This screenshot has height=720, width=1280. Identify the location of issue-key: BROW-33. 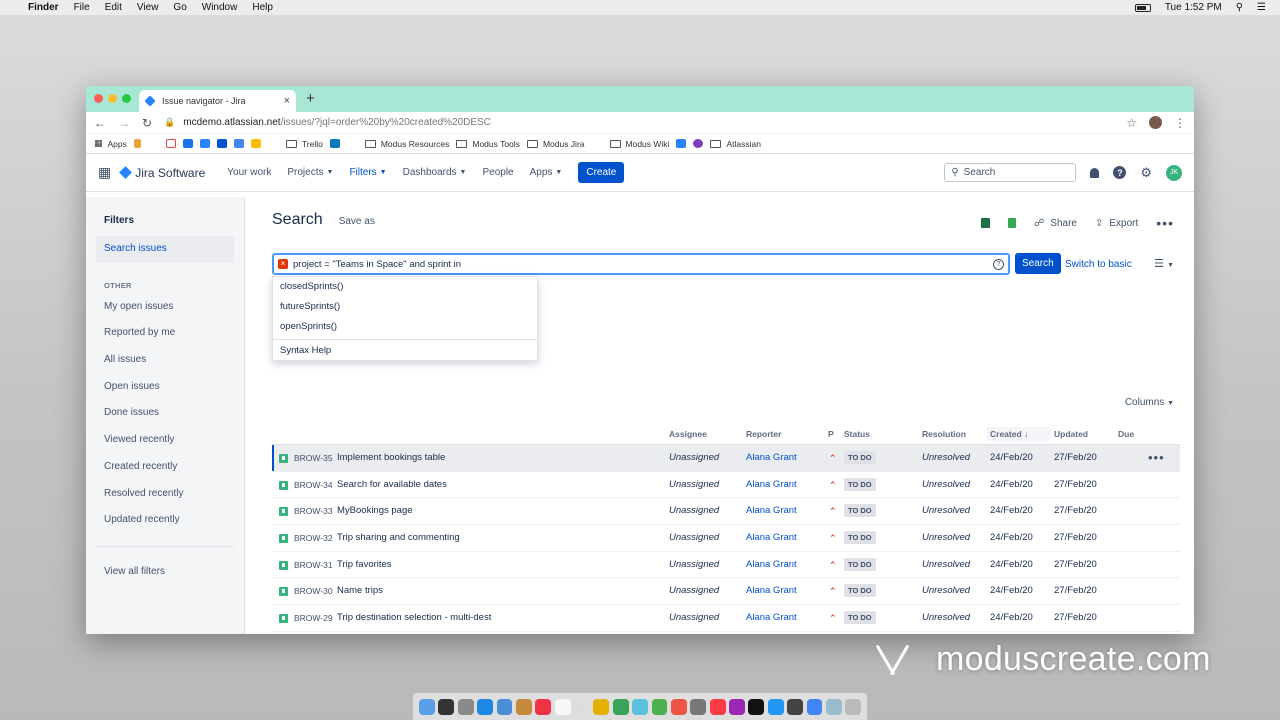
(313, 511).